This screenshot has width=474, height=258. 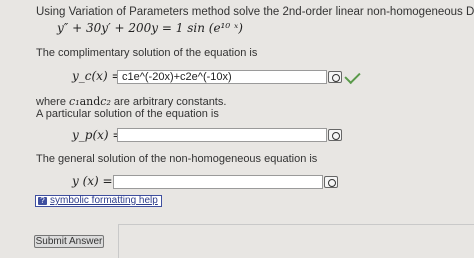 What do you see at coordinates (222, 77) in the screenshot?
I see `yc-answer-field: c1e^(-20x)+c2e^(-10x)` at bounding box center [222, 77].